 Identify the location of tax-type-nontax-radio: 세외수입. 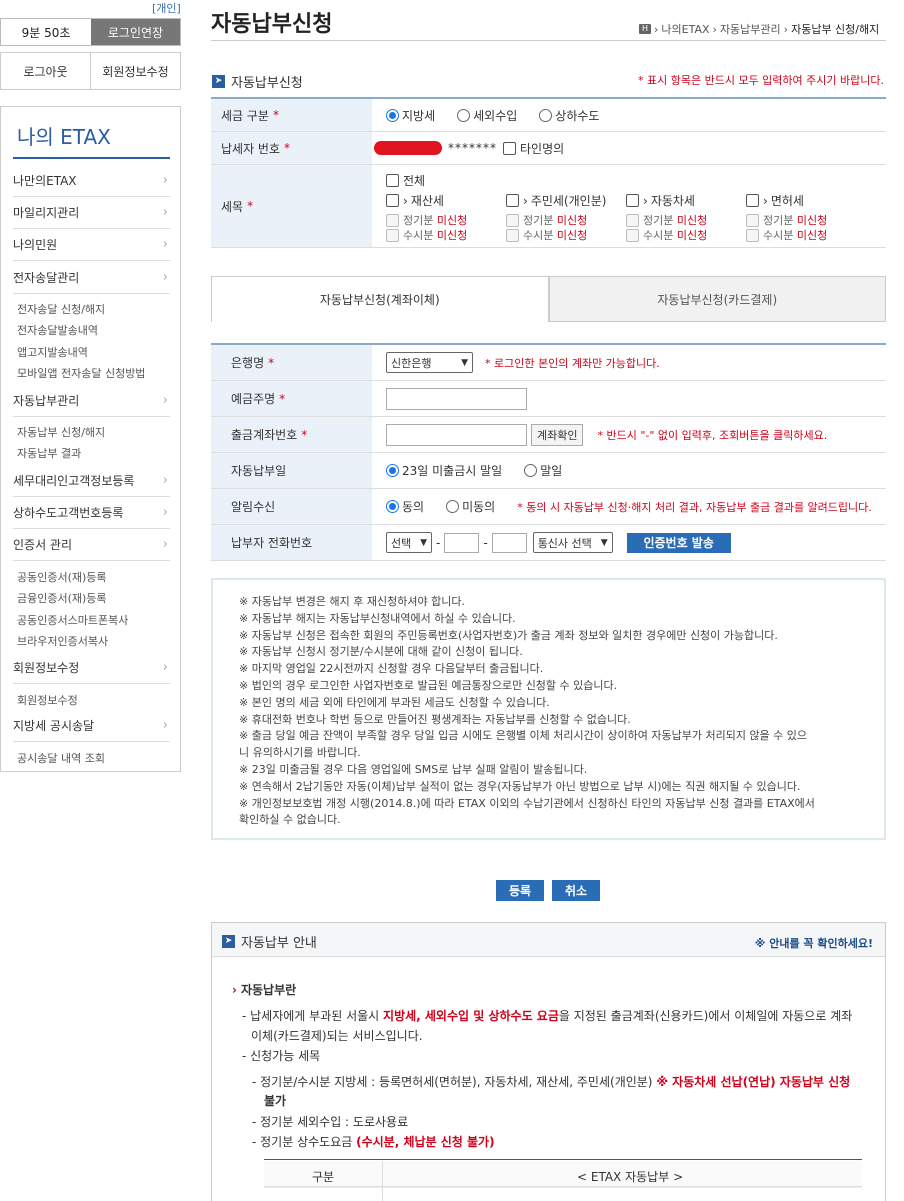
(487, 115).